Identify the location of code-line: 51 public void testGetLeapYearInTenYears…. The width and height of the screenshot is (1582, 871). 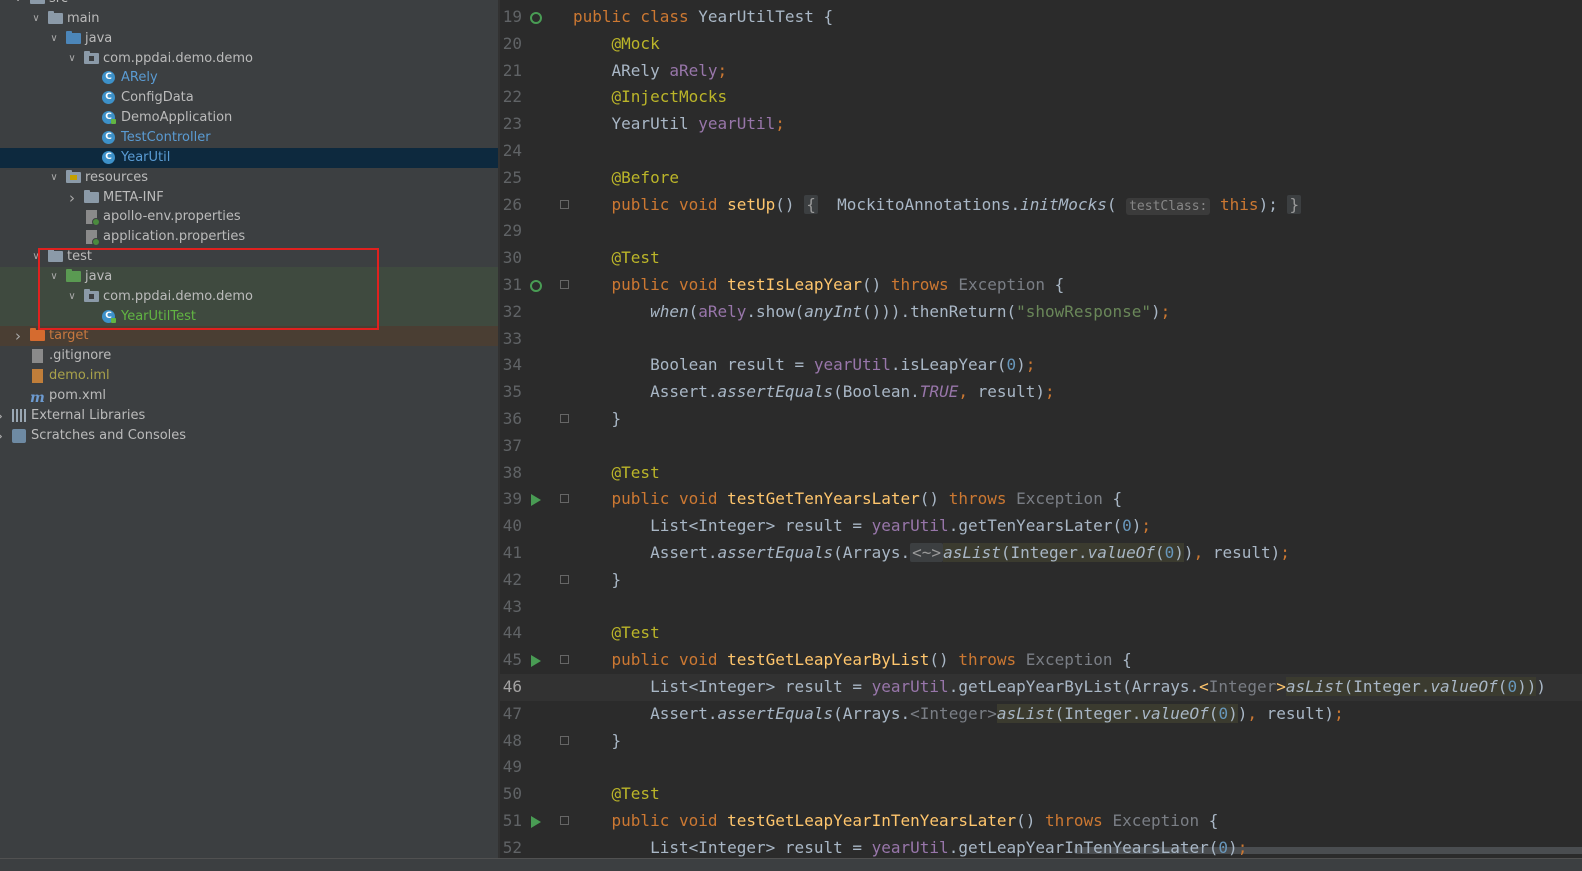
(1041, 821).